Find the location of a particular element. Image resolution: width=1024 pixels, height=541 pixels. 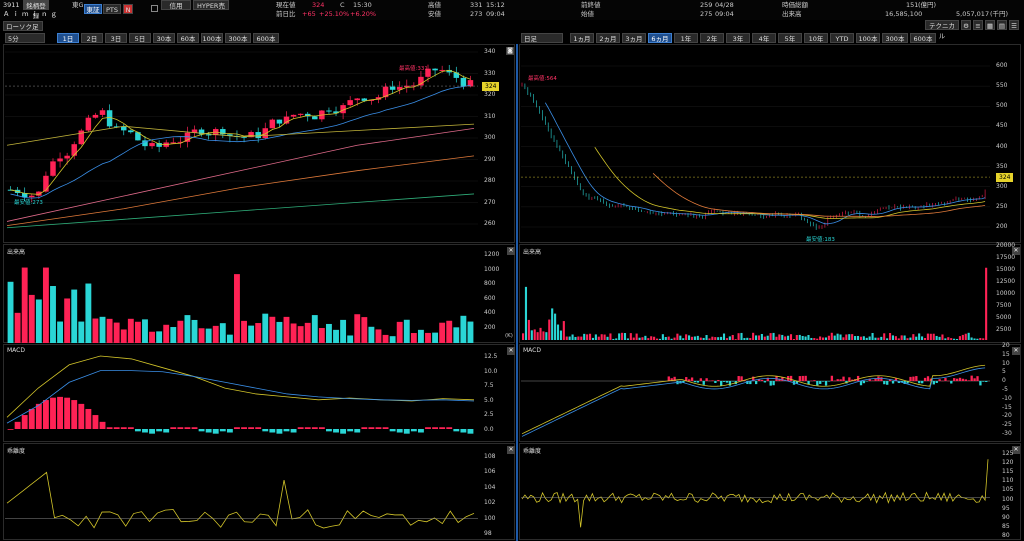

left-price-tick: 300 is located at coordinates (490, 137).